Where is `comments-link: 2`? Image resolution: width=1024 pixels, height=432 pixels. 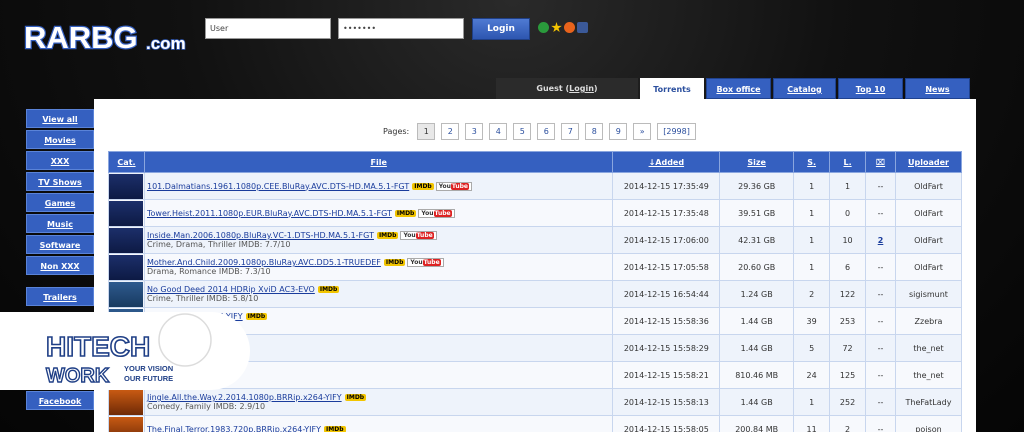 comments-link: 2 is located at coordinates (881, 240).